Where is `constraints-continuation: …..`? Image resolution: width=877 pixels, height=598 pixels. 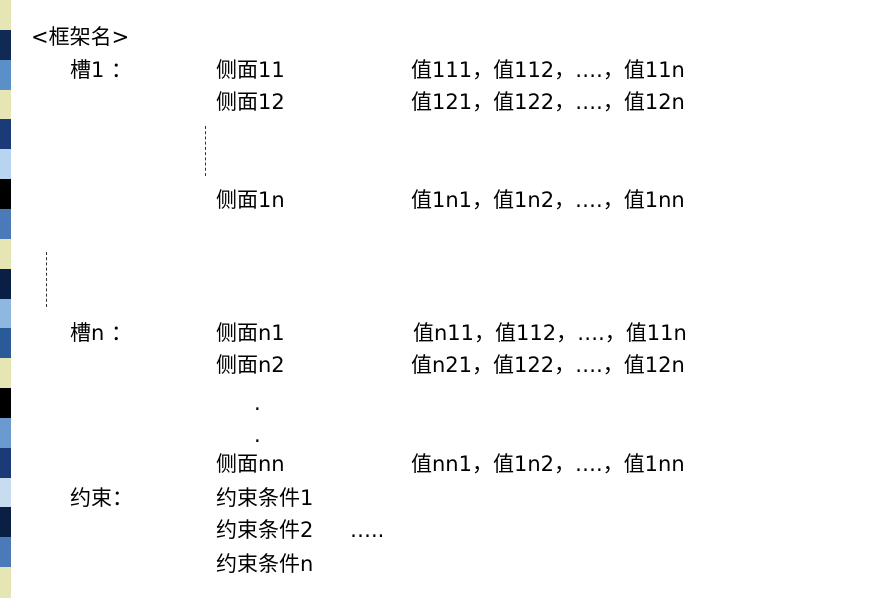
constraints-continuation: ….. is located at coordinates (367, 530).